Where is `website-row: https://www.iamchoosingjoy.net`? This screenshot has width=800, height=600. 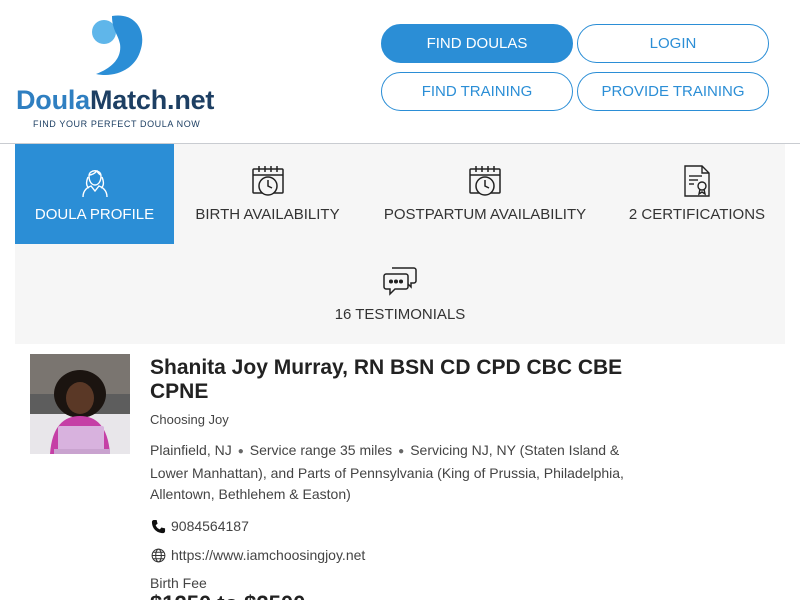 website-row: https://www.iamchoosingjoy.net is located at coordinates (257, 555).